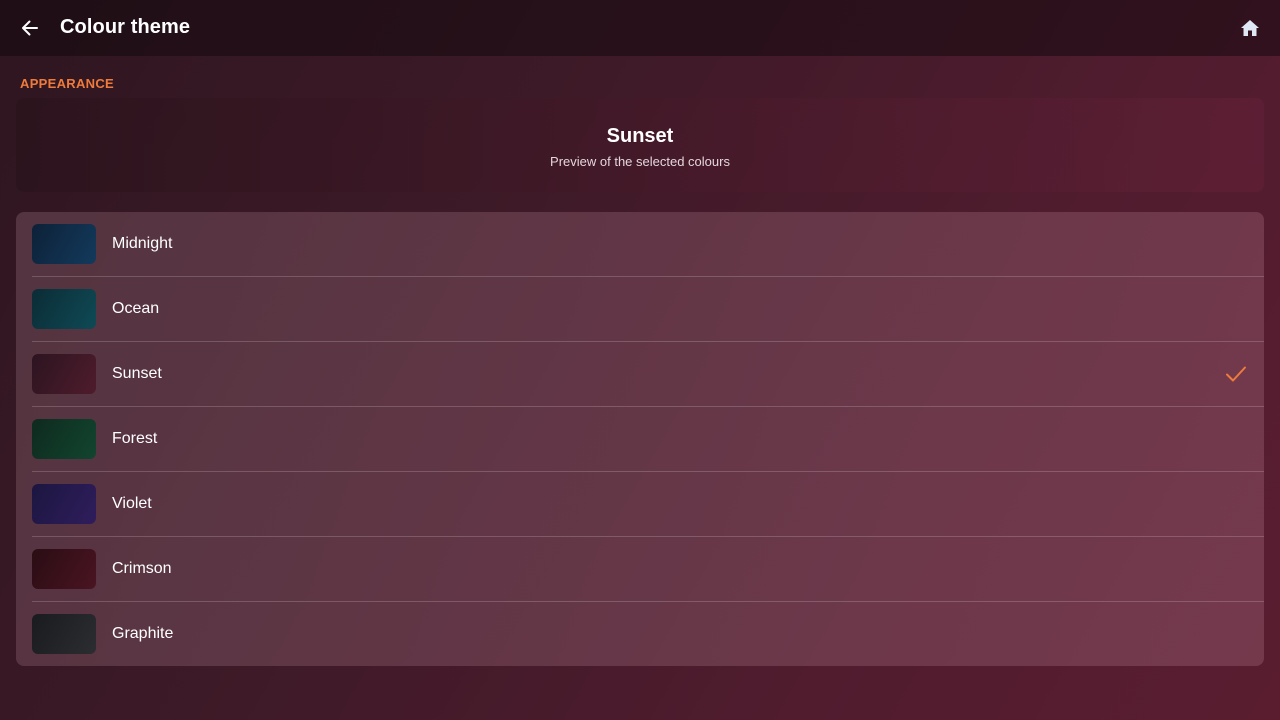 Image resolution: width=1280 pixels, height=720 pixels. What do you see at coordinates (132, 503) in the screenshot?
I see `theme-name: Violet` at bounding box center [132, 503].